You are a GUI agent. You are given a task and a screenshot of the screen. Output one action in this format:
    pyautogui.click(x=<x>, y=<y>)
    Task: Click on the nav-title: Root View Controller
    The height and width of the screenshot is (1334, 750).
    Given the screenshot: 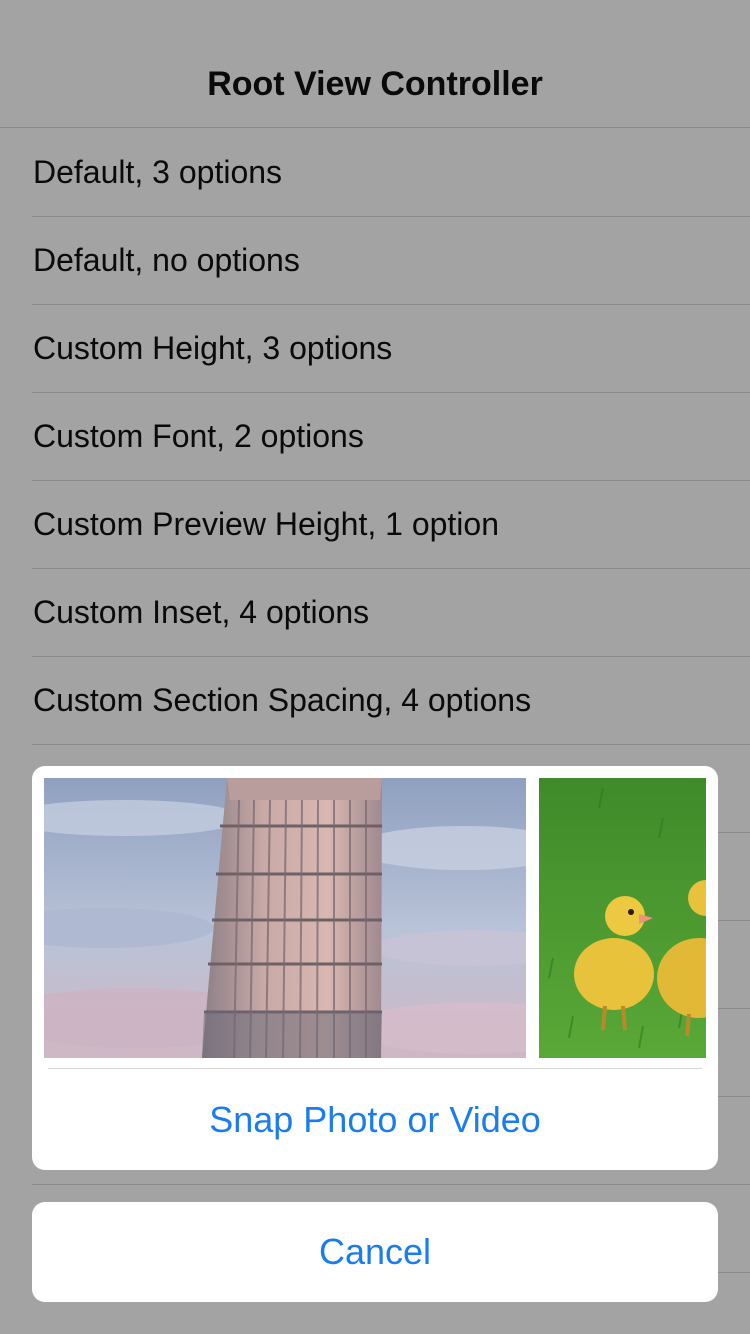 What is the action you would take?
    pyautogui.click(x=375, y=84)
    